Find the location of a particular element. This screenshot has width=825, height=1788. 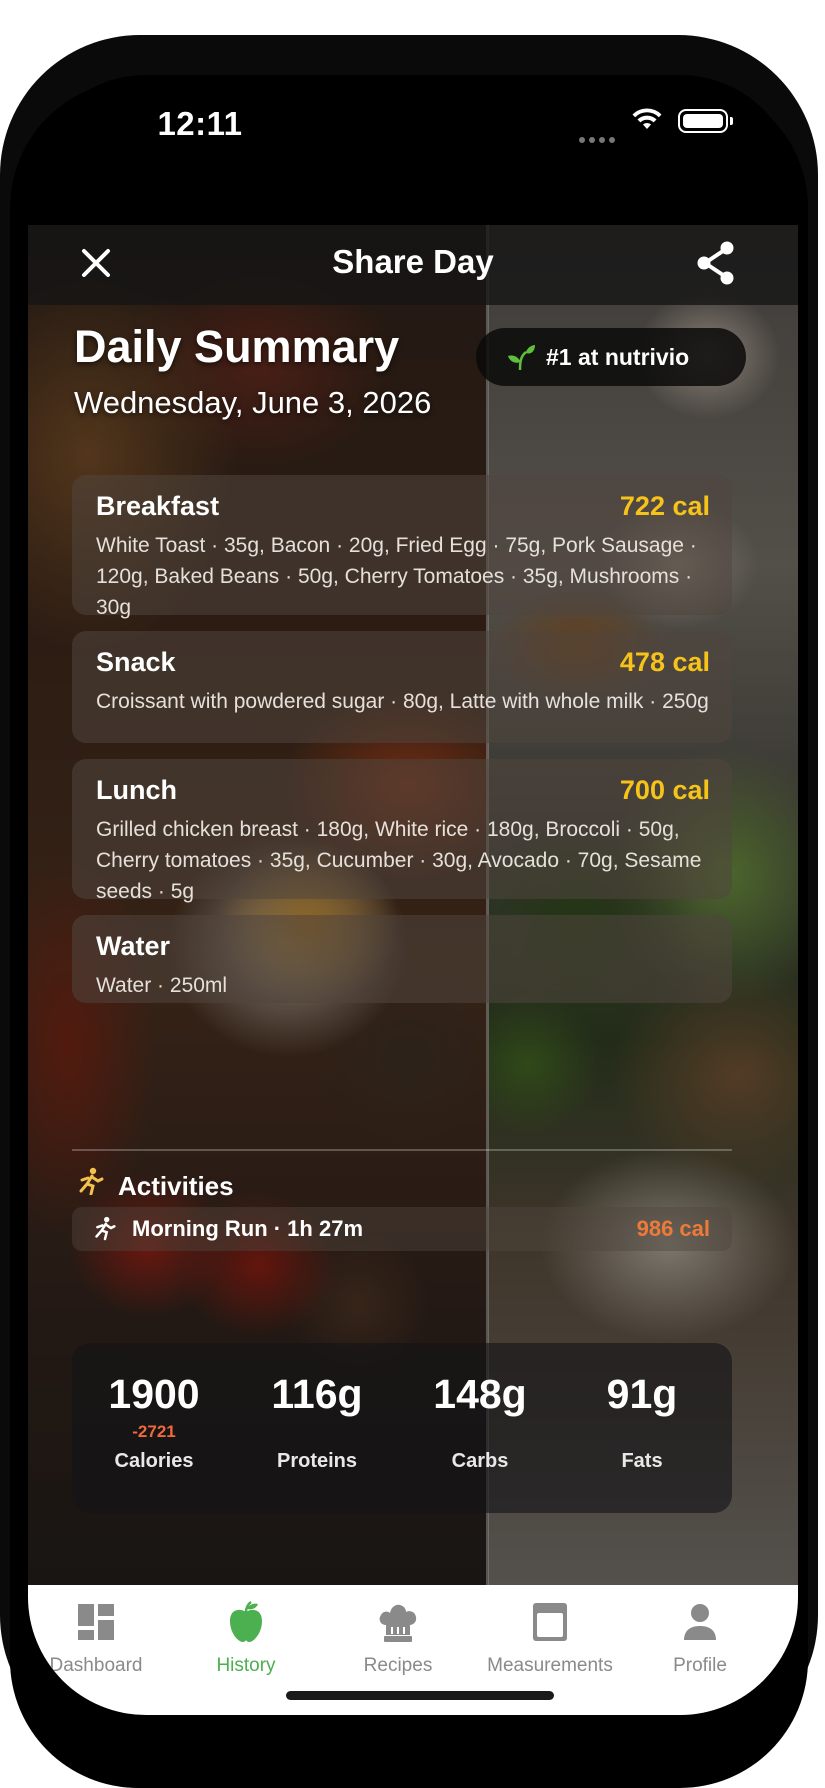

page-title: Share Day is located at coordinates (413, 261).